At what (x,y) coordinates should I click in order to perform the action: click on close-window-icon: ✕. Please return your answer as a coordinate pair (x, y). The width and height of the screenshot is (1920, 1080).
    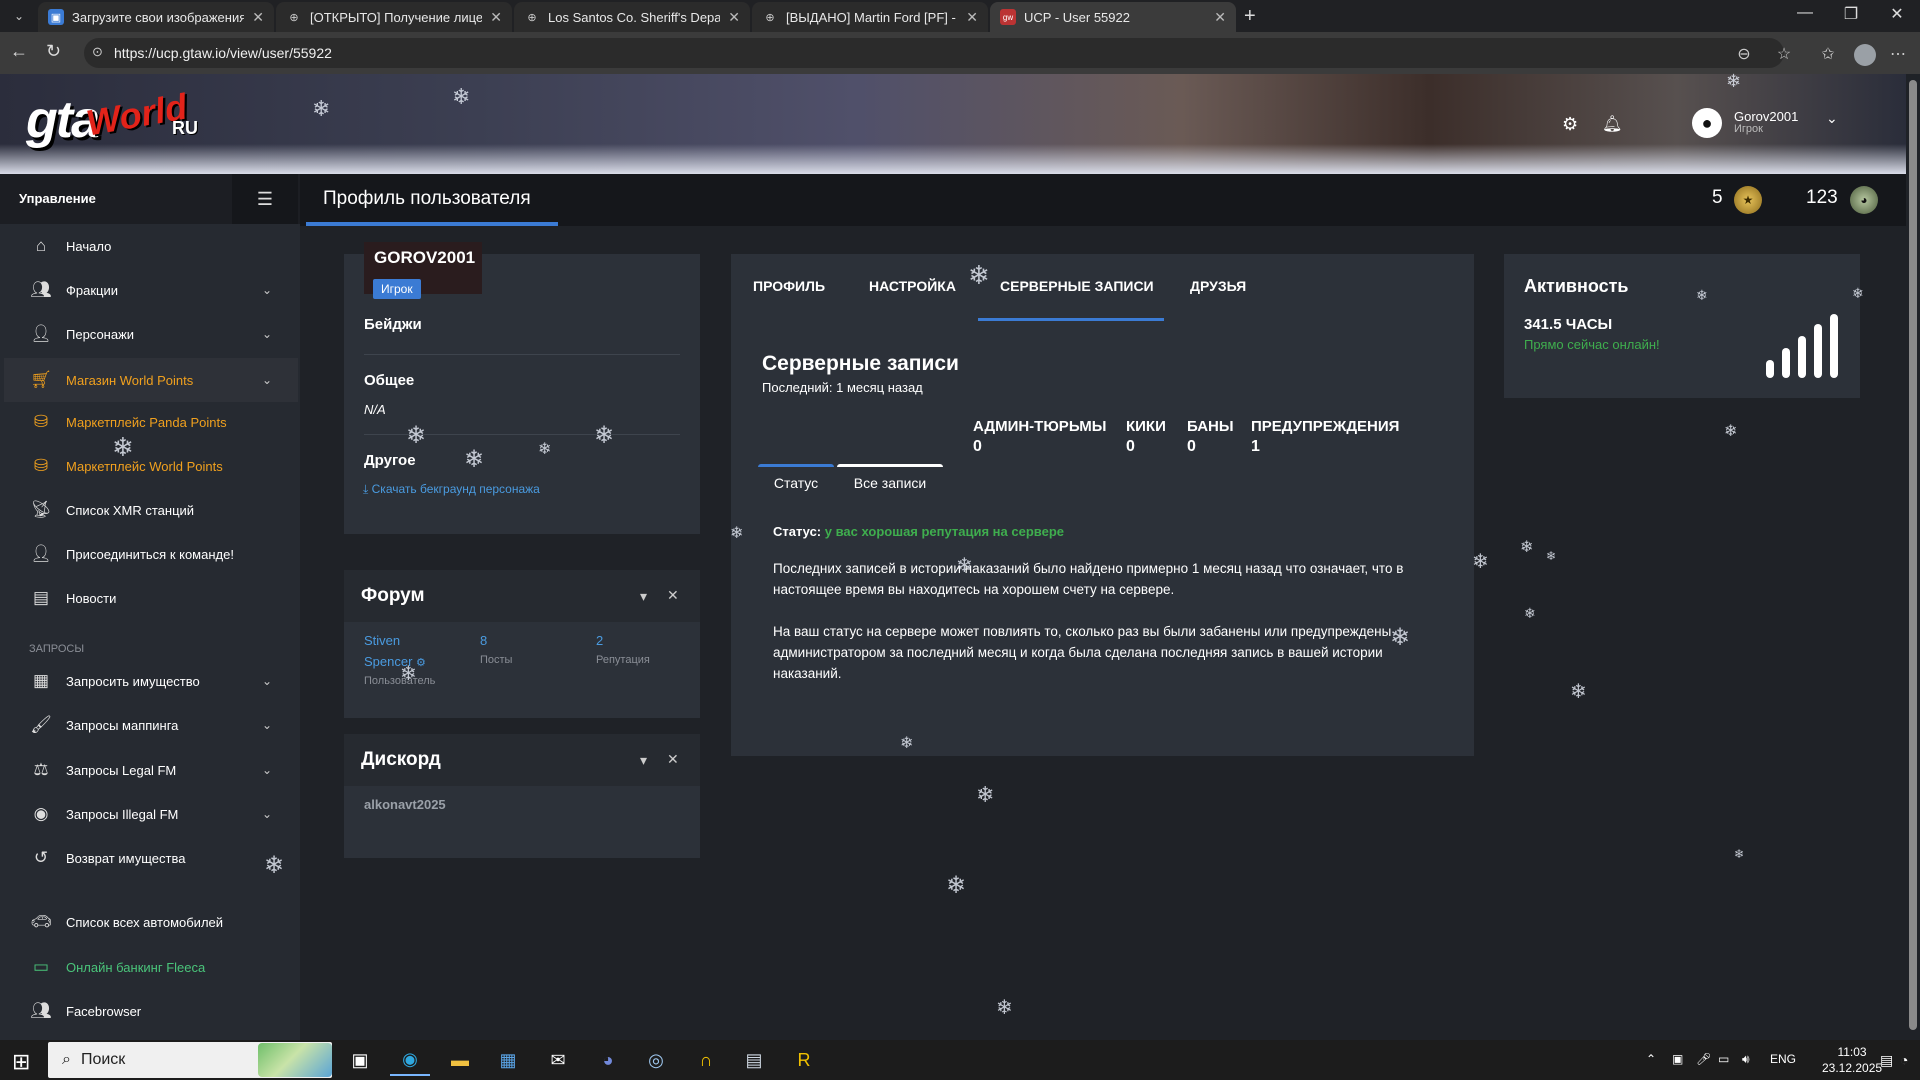
    Looking at the image, I should click on (1897, 14).